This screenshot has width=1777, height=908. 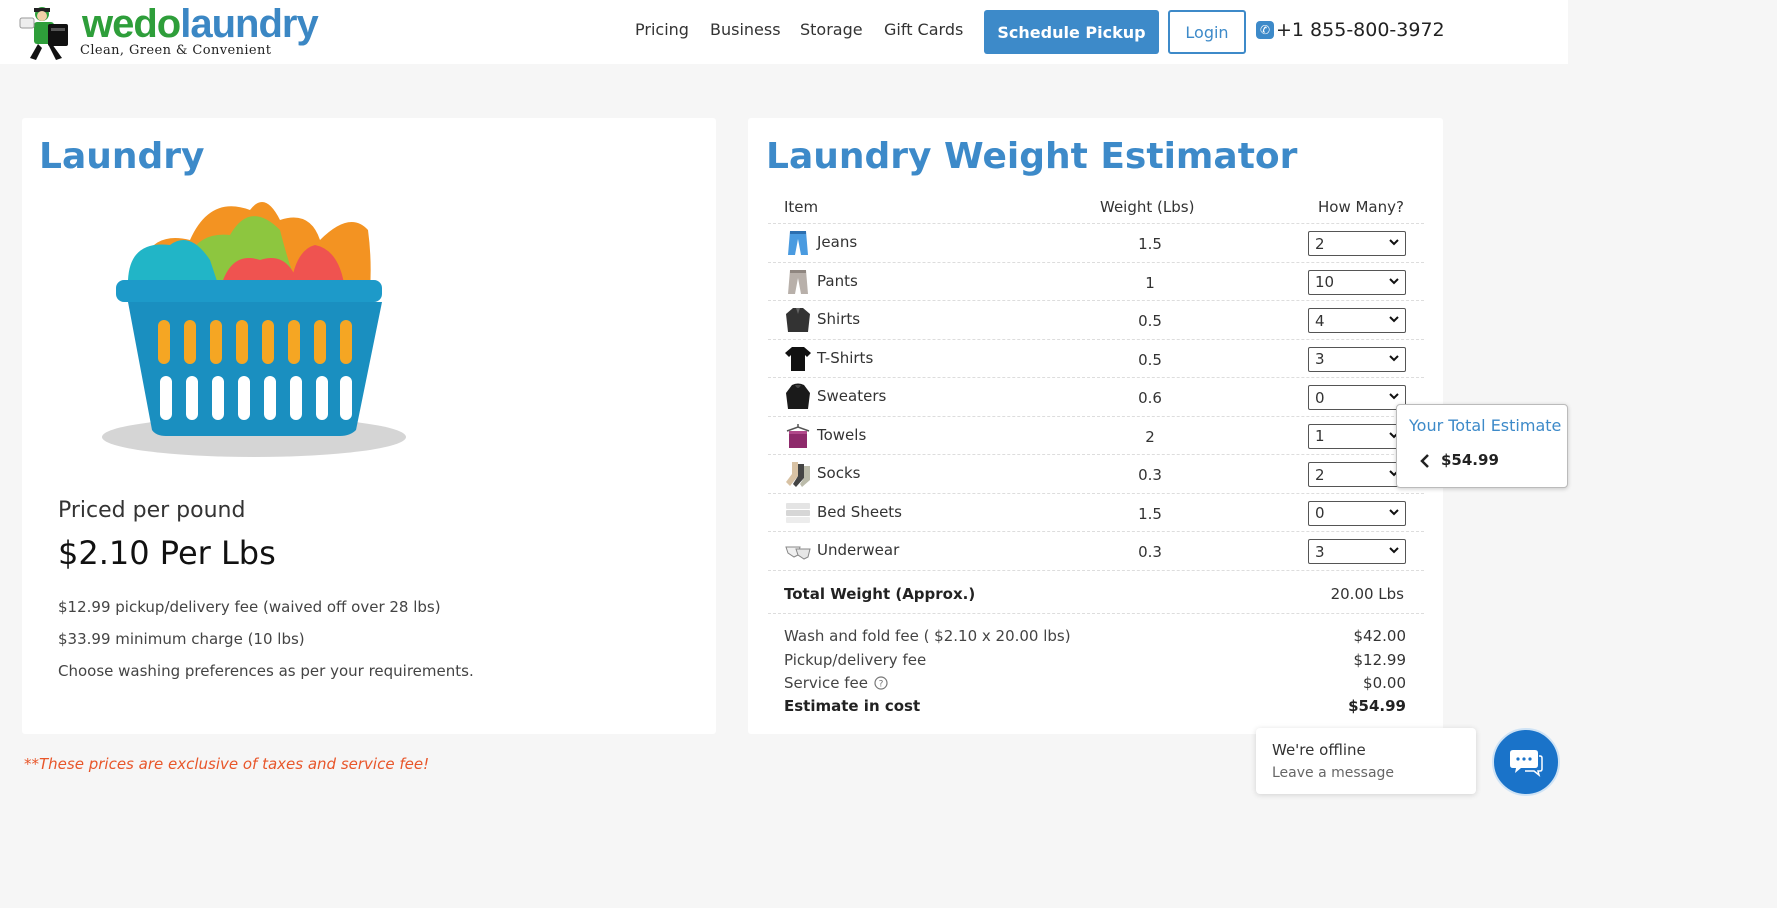 What do you see at coordinates (1333, 773) in the screenshot?
I see `chat-leave-message: Leave a message` at bounding box center [1333, 773].